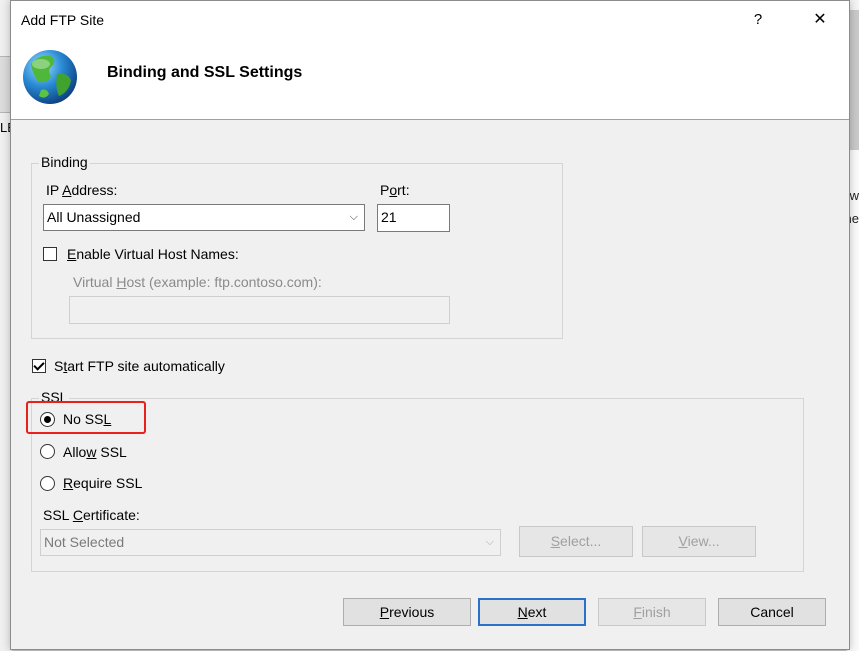 Image resolution: width=859 pixels, height=651 pixels. What do you see at coordinates (259, 310) in the screenshot?
I see `virtual-host-input` at bounding box center [259, 310].